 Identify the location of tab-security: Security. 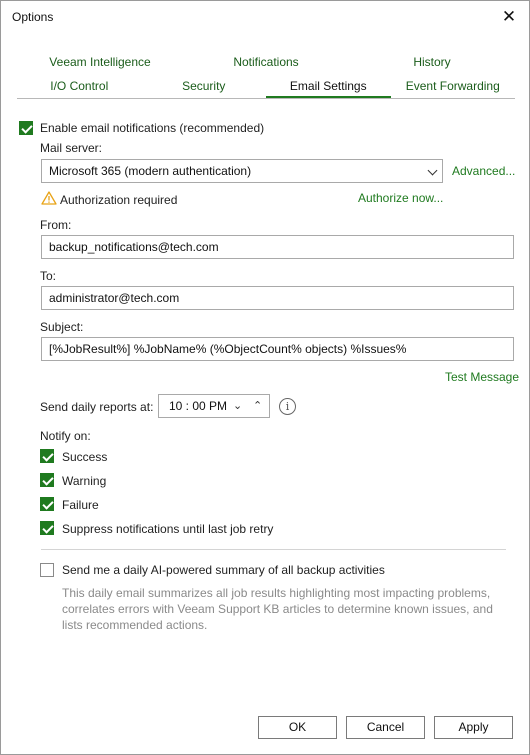
(204, 87).